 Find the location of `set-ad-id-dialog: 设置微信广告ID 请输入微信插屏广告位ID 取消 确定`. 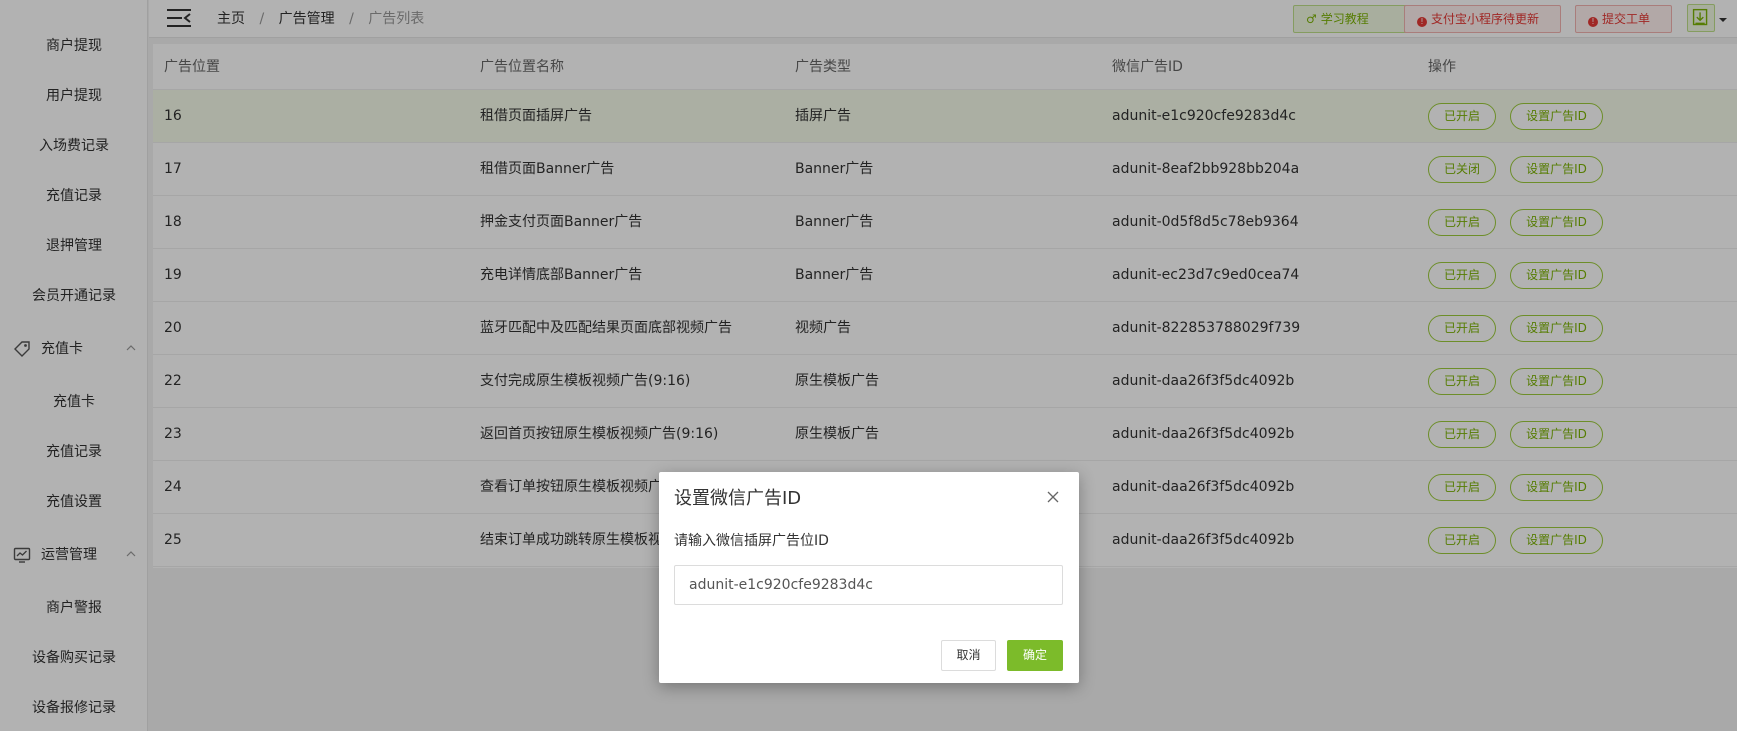

set-ad-id-dialog: 设置微信广告ID 请输入微信插屏广告位ID 取消 确定 is located at coordinates (869, 577).